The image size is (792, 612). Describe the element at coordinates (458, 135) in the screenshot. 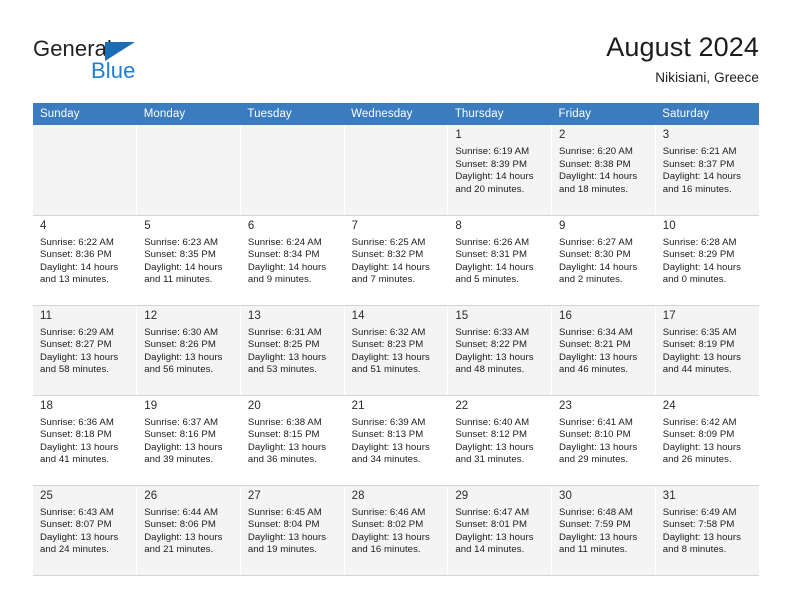

I see `day-number: 1` at that location.